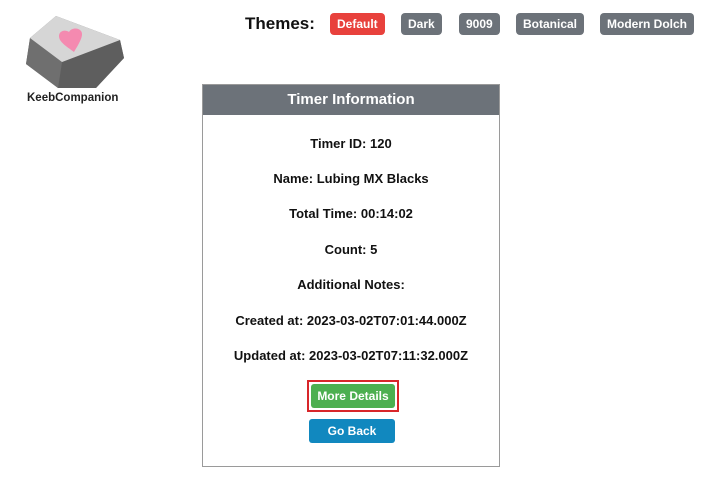 Image resolution: width=708 pixels, height=501 pixels. Describe the element at coordinates (345, 249) in the screenshot. I see `count-label: Count:` at that location.